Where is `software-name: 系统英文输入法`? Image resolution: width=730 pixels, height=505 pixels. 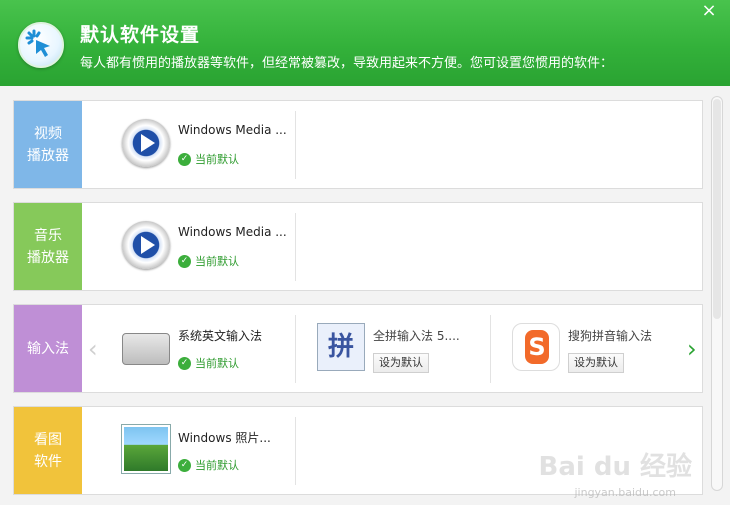
software-name: 系统英文输入法 is located at coordinates (220, 336).